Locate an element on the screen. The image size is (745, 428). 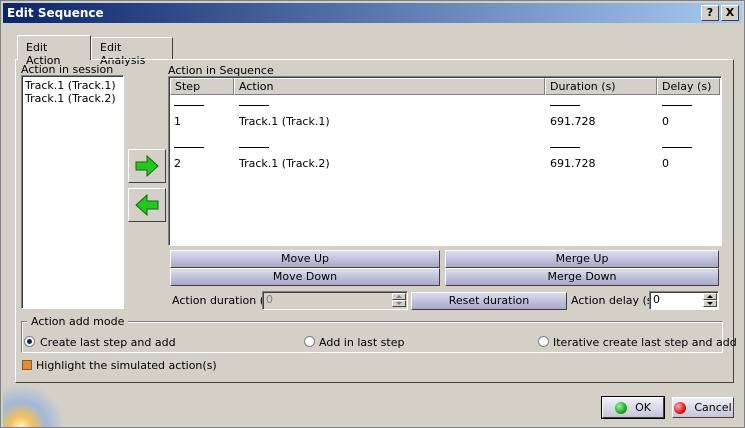
radio-label: Iterative create last step and add is located at coordinates (645, 342).